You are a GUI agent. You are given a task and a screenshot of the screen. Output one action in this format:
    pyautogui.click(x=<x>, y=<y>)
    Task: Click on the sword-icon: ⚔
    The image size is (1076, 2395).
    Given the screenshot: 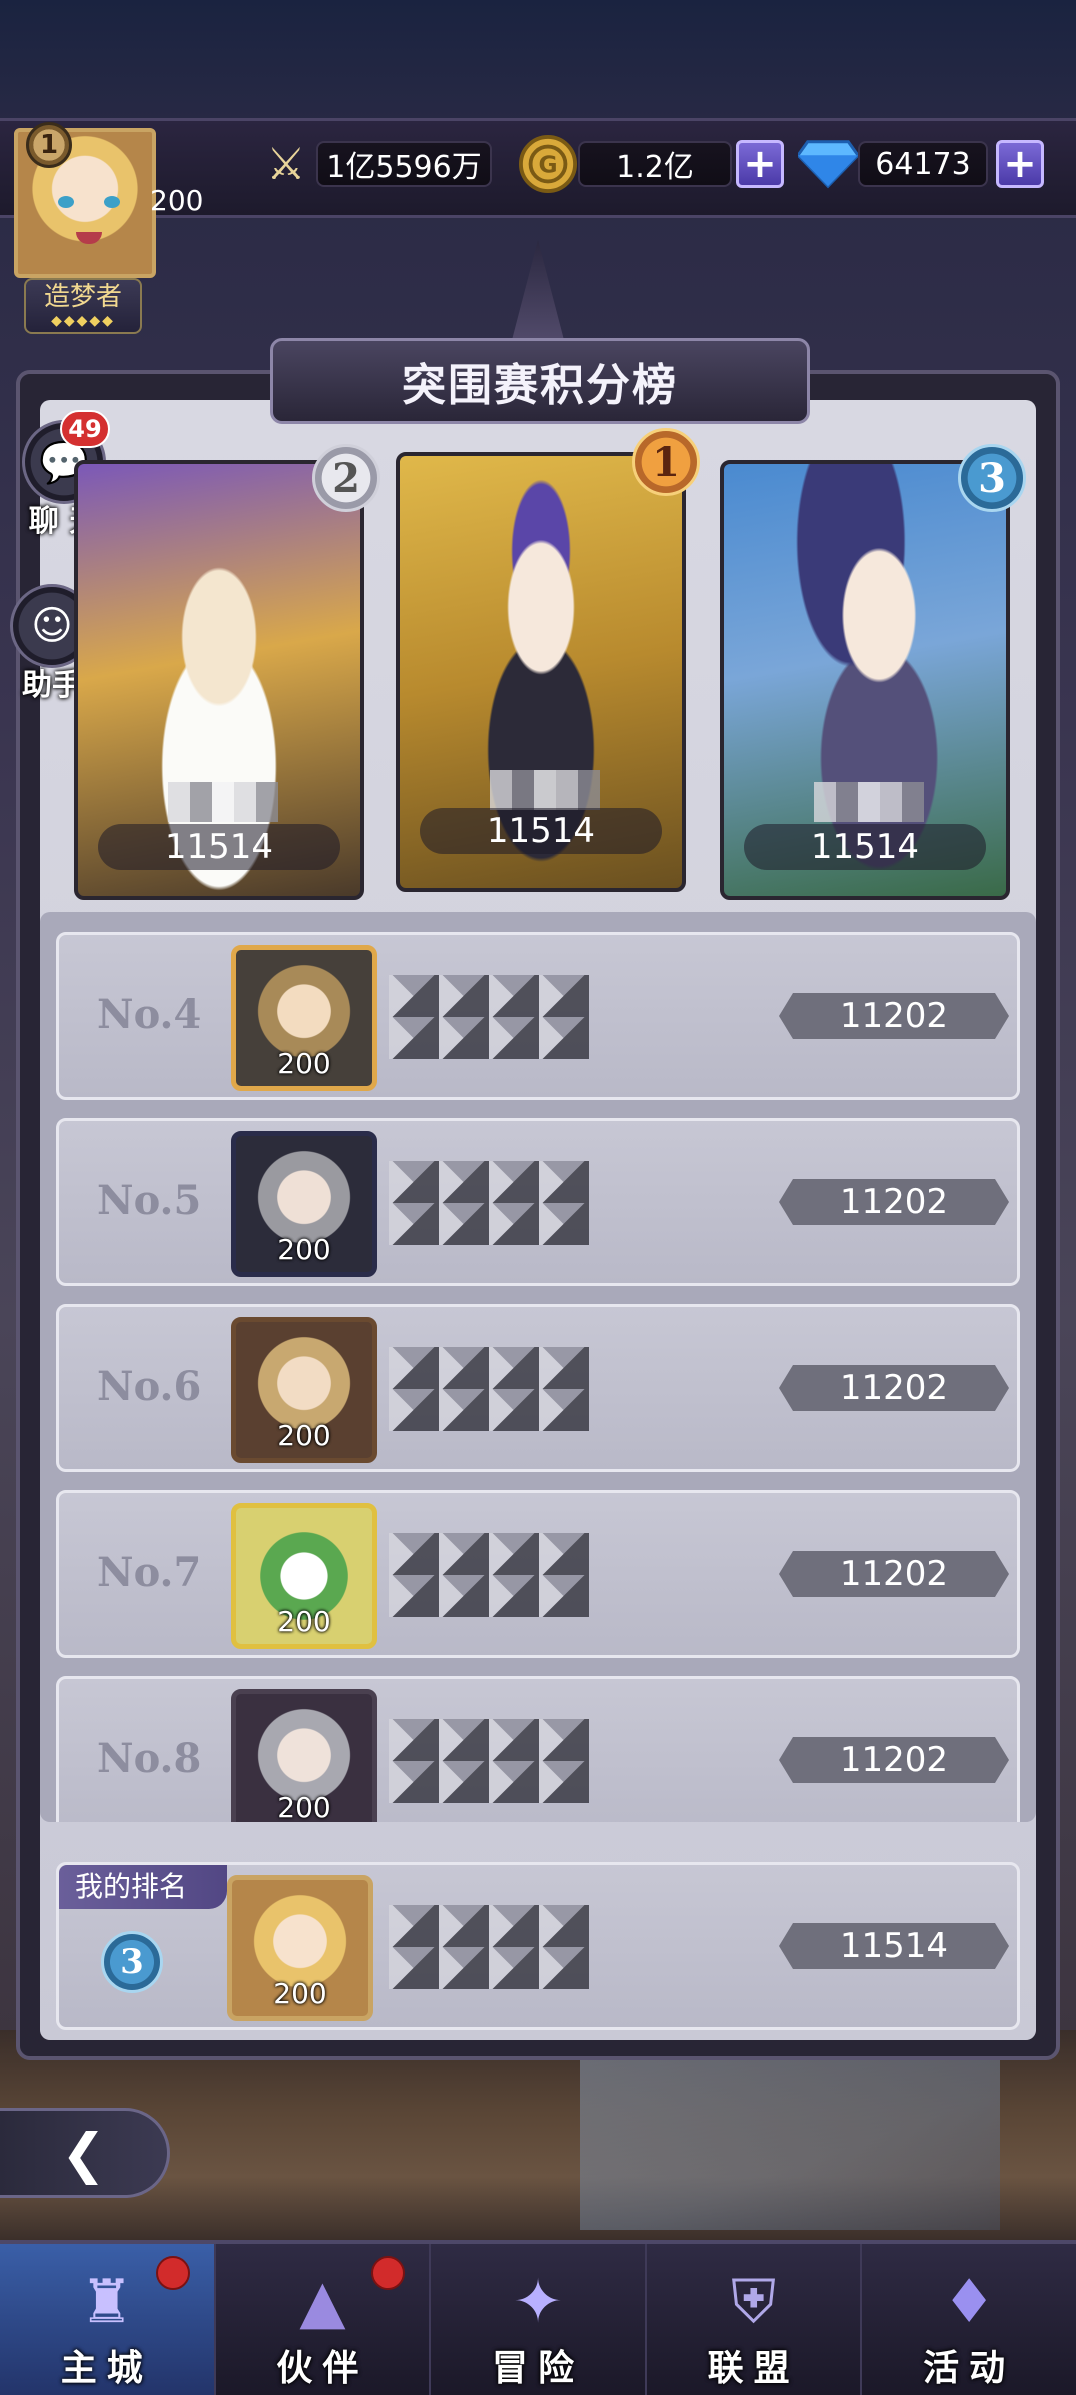 What is the action you would take?
    pyautogui.click(x=286, y=164)
    